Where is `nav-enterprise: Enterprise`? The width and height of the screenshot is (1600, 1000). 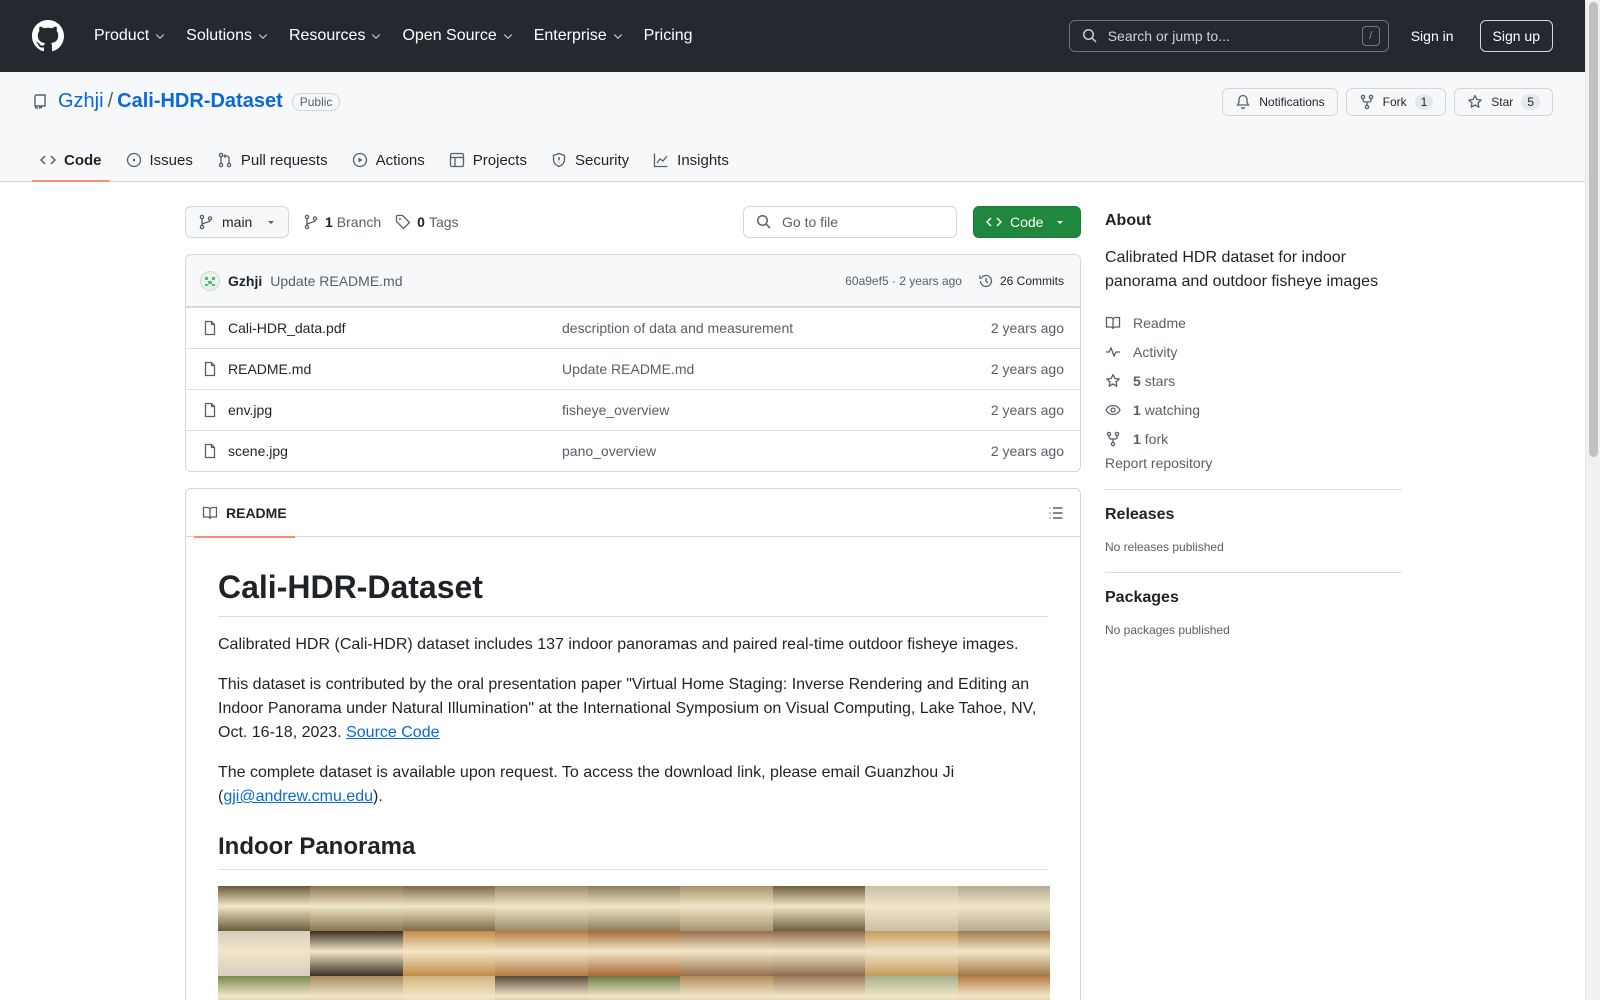
nav-enterprise: Enterprise is located at coordinates (579, 36).